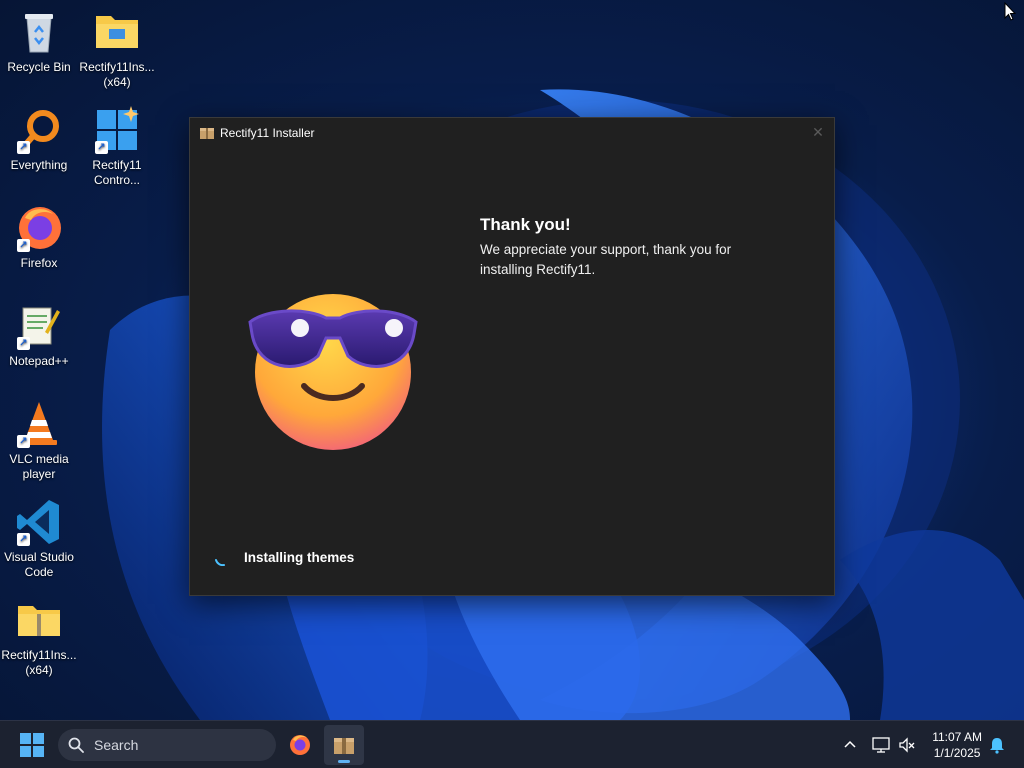 Image resolution: width=1024 pixels, height=768 pixels. I want to click on title-bar: Rectify11 Installer ✕, so click(512, 133).